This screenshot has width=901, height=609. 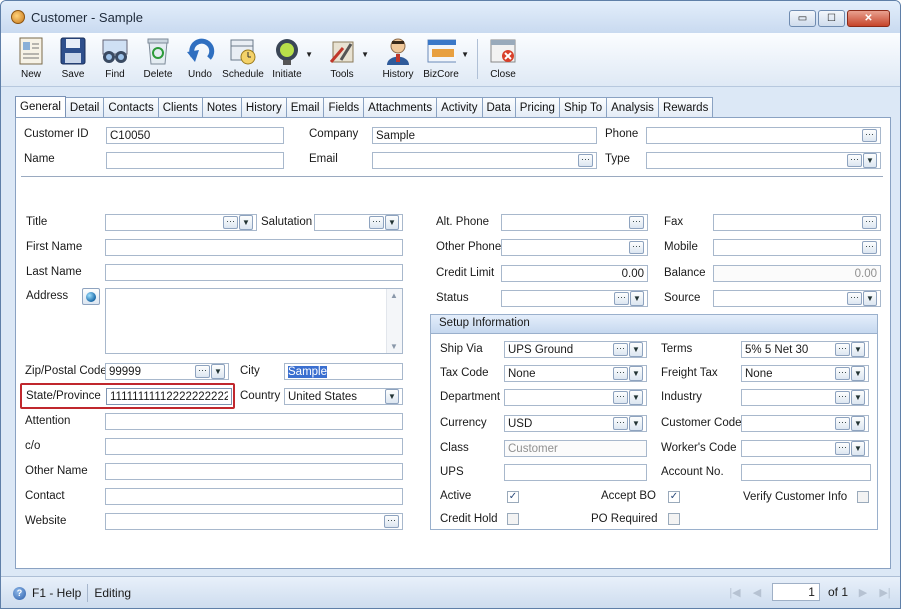 I want to click on toolbar-save-button: Save, so click(x=73, y=60).